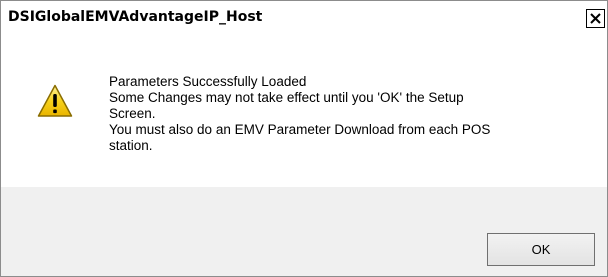 This screenshot has width=608, height=277. What do you see at coordinates (132, 113) in the screenshot?
I see `message-line: Screen.` at bounding box center [132, 113].